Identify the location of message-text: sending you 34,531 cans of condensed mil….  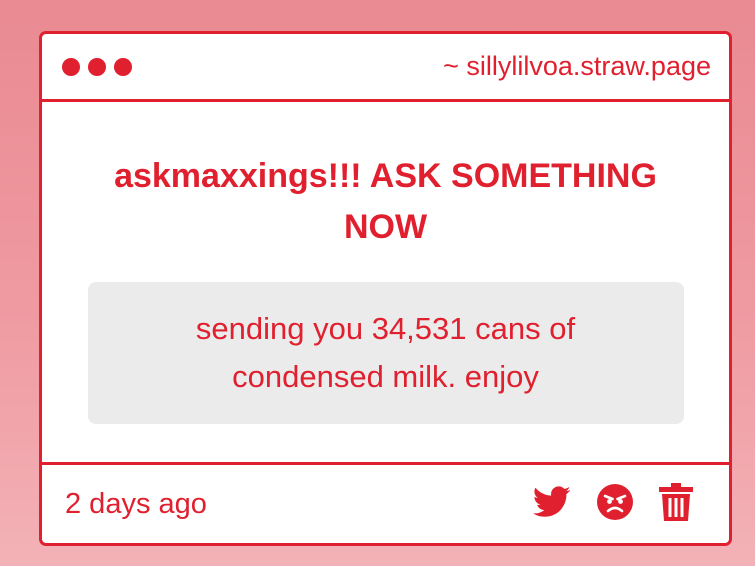
(385, 352).